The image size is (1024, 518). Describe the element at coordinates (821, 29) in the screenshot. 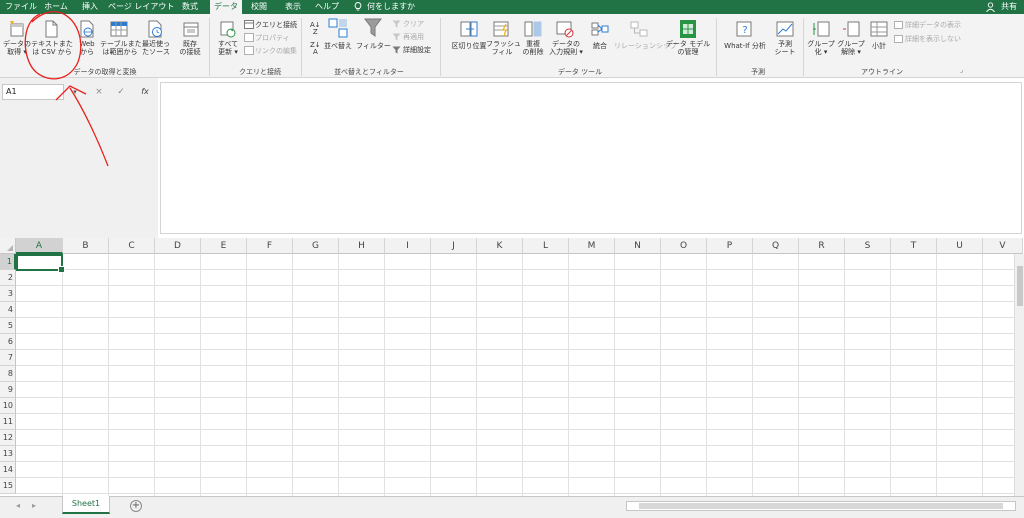

I see `group-icon` at that location.